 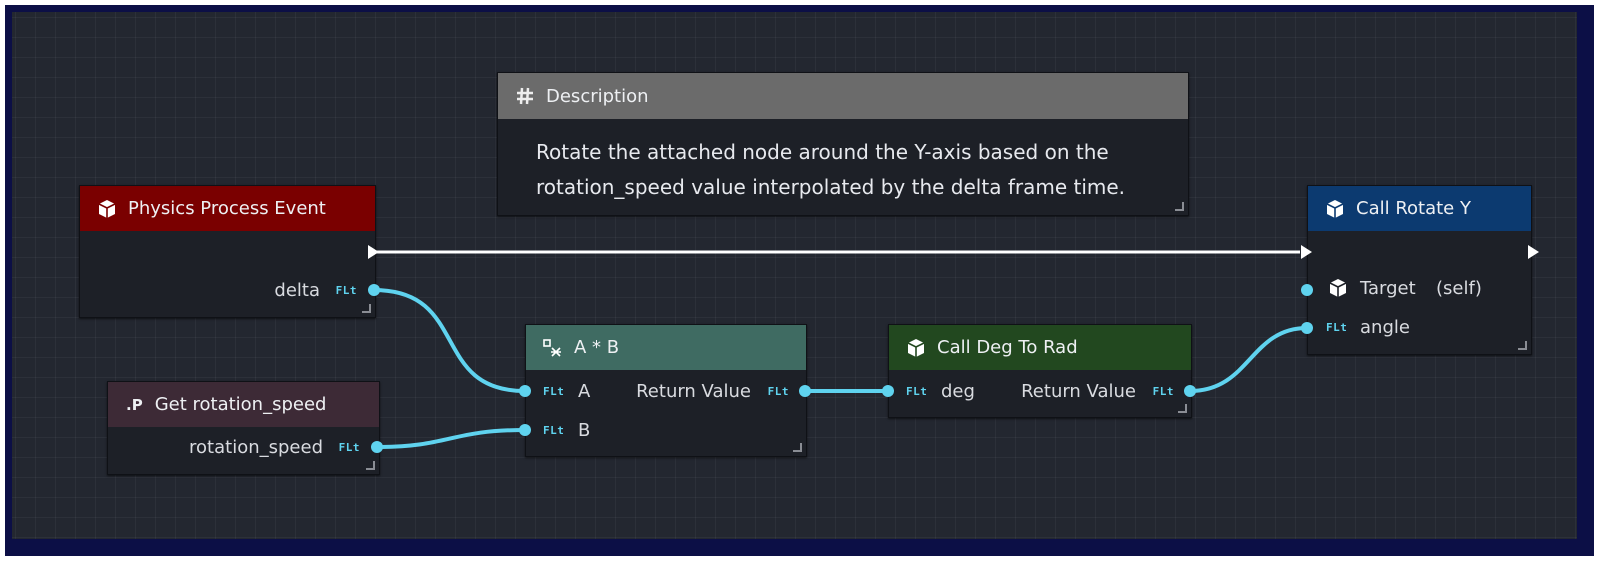 What do you see at coordinates (256, 447) in the screenshot?
I see `rotation-speed-label: rotation_speed` at bounding box center [256, 447].